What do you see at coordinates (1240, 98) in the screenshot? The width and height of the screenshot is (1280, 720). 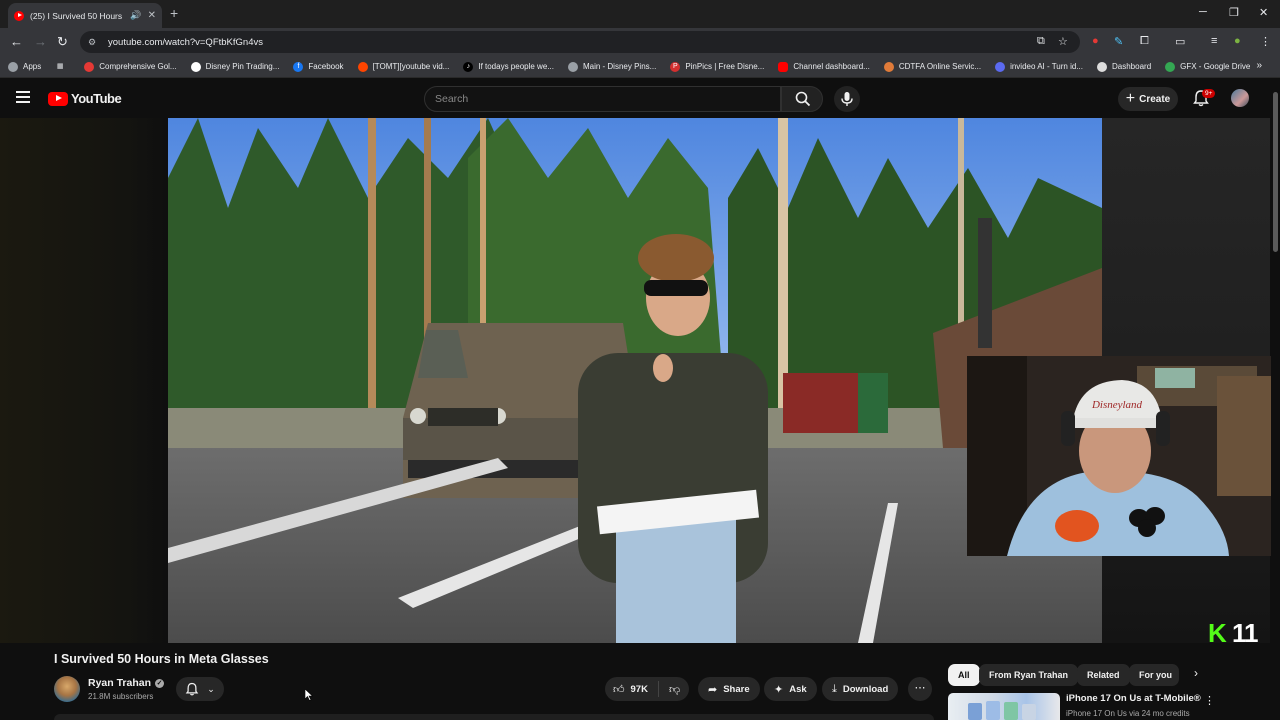 I see `account-avatar` at bounding box center [1240, 98].